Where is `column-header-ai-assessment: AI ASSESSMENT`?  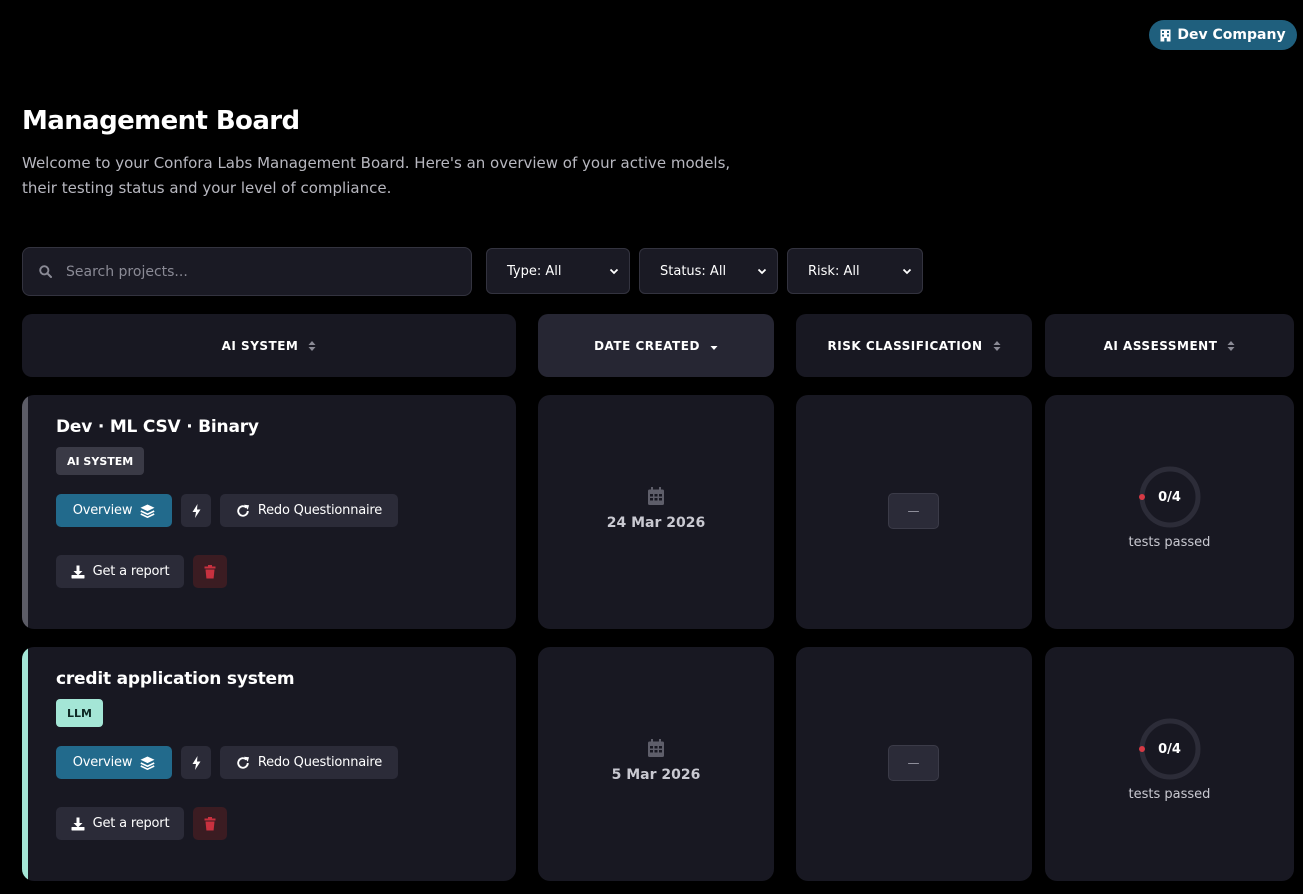 column-header-ai-assessment: AI ASSESSMENT is located at coordinates (1169, 345).